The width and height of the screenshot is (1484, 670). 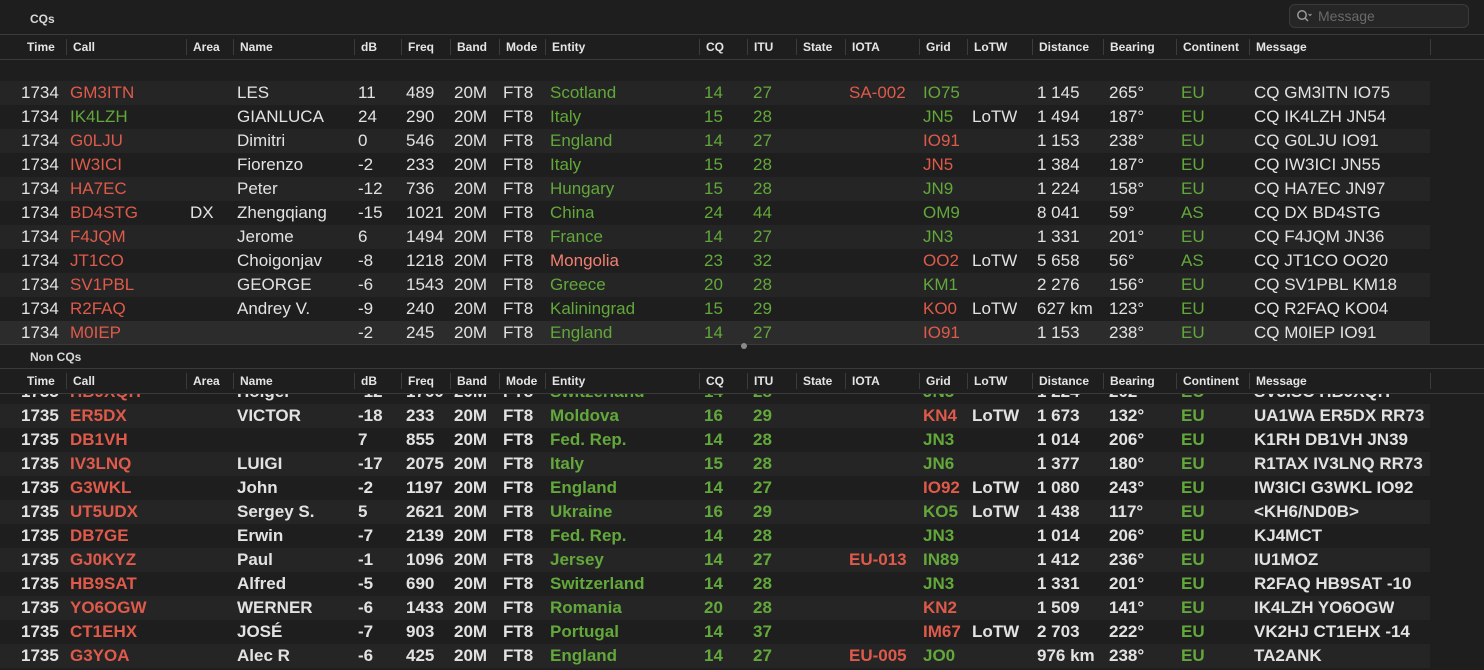 What do you see at coordinates (863, 381) in the screenshot?
I see `noncq-col-iota: IOTA` at bounding box center [863, 381].